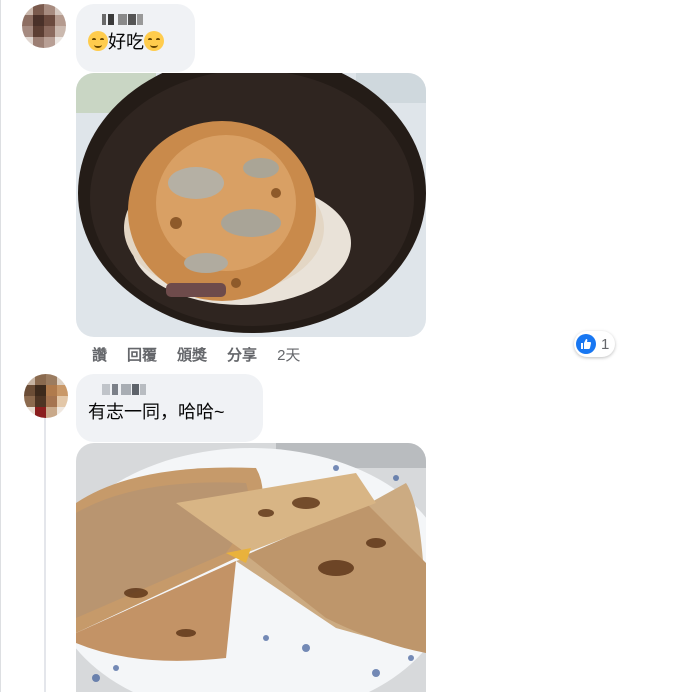 This screenshot has height=692, width=674. I want to click on comment-text: 有志一同，哈哈~, so click(156, 412).